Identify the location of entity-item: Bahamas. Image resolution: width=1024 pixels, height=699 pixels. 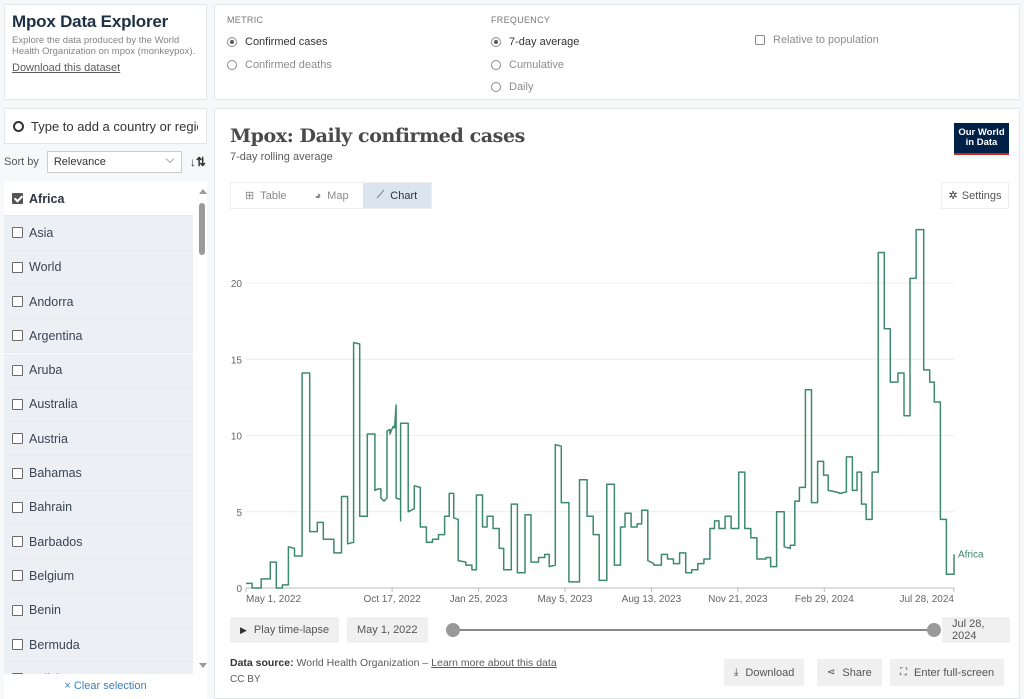
(98, 473).